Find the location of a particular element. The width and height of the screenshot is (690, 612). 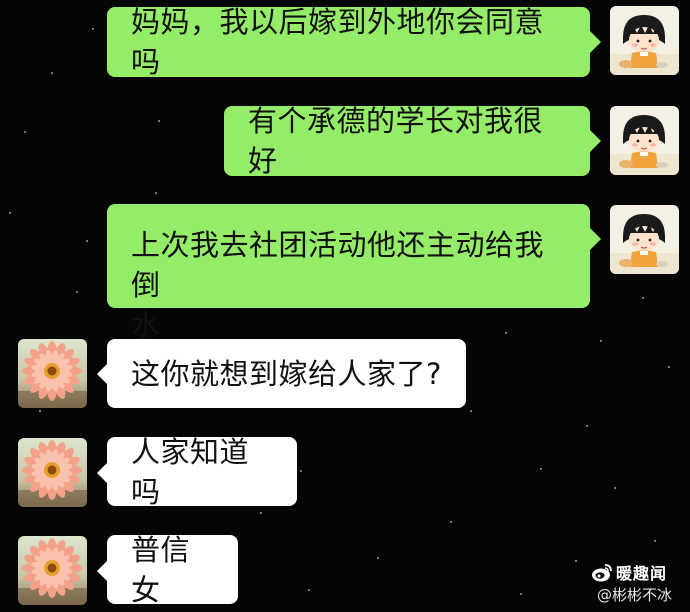

message-text: 这你就想到嫁给人家了? is located at coordinates (286, 373).